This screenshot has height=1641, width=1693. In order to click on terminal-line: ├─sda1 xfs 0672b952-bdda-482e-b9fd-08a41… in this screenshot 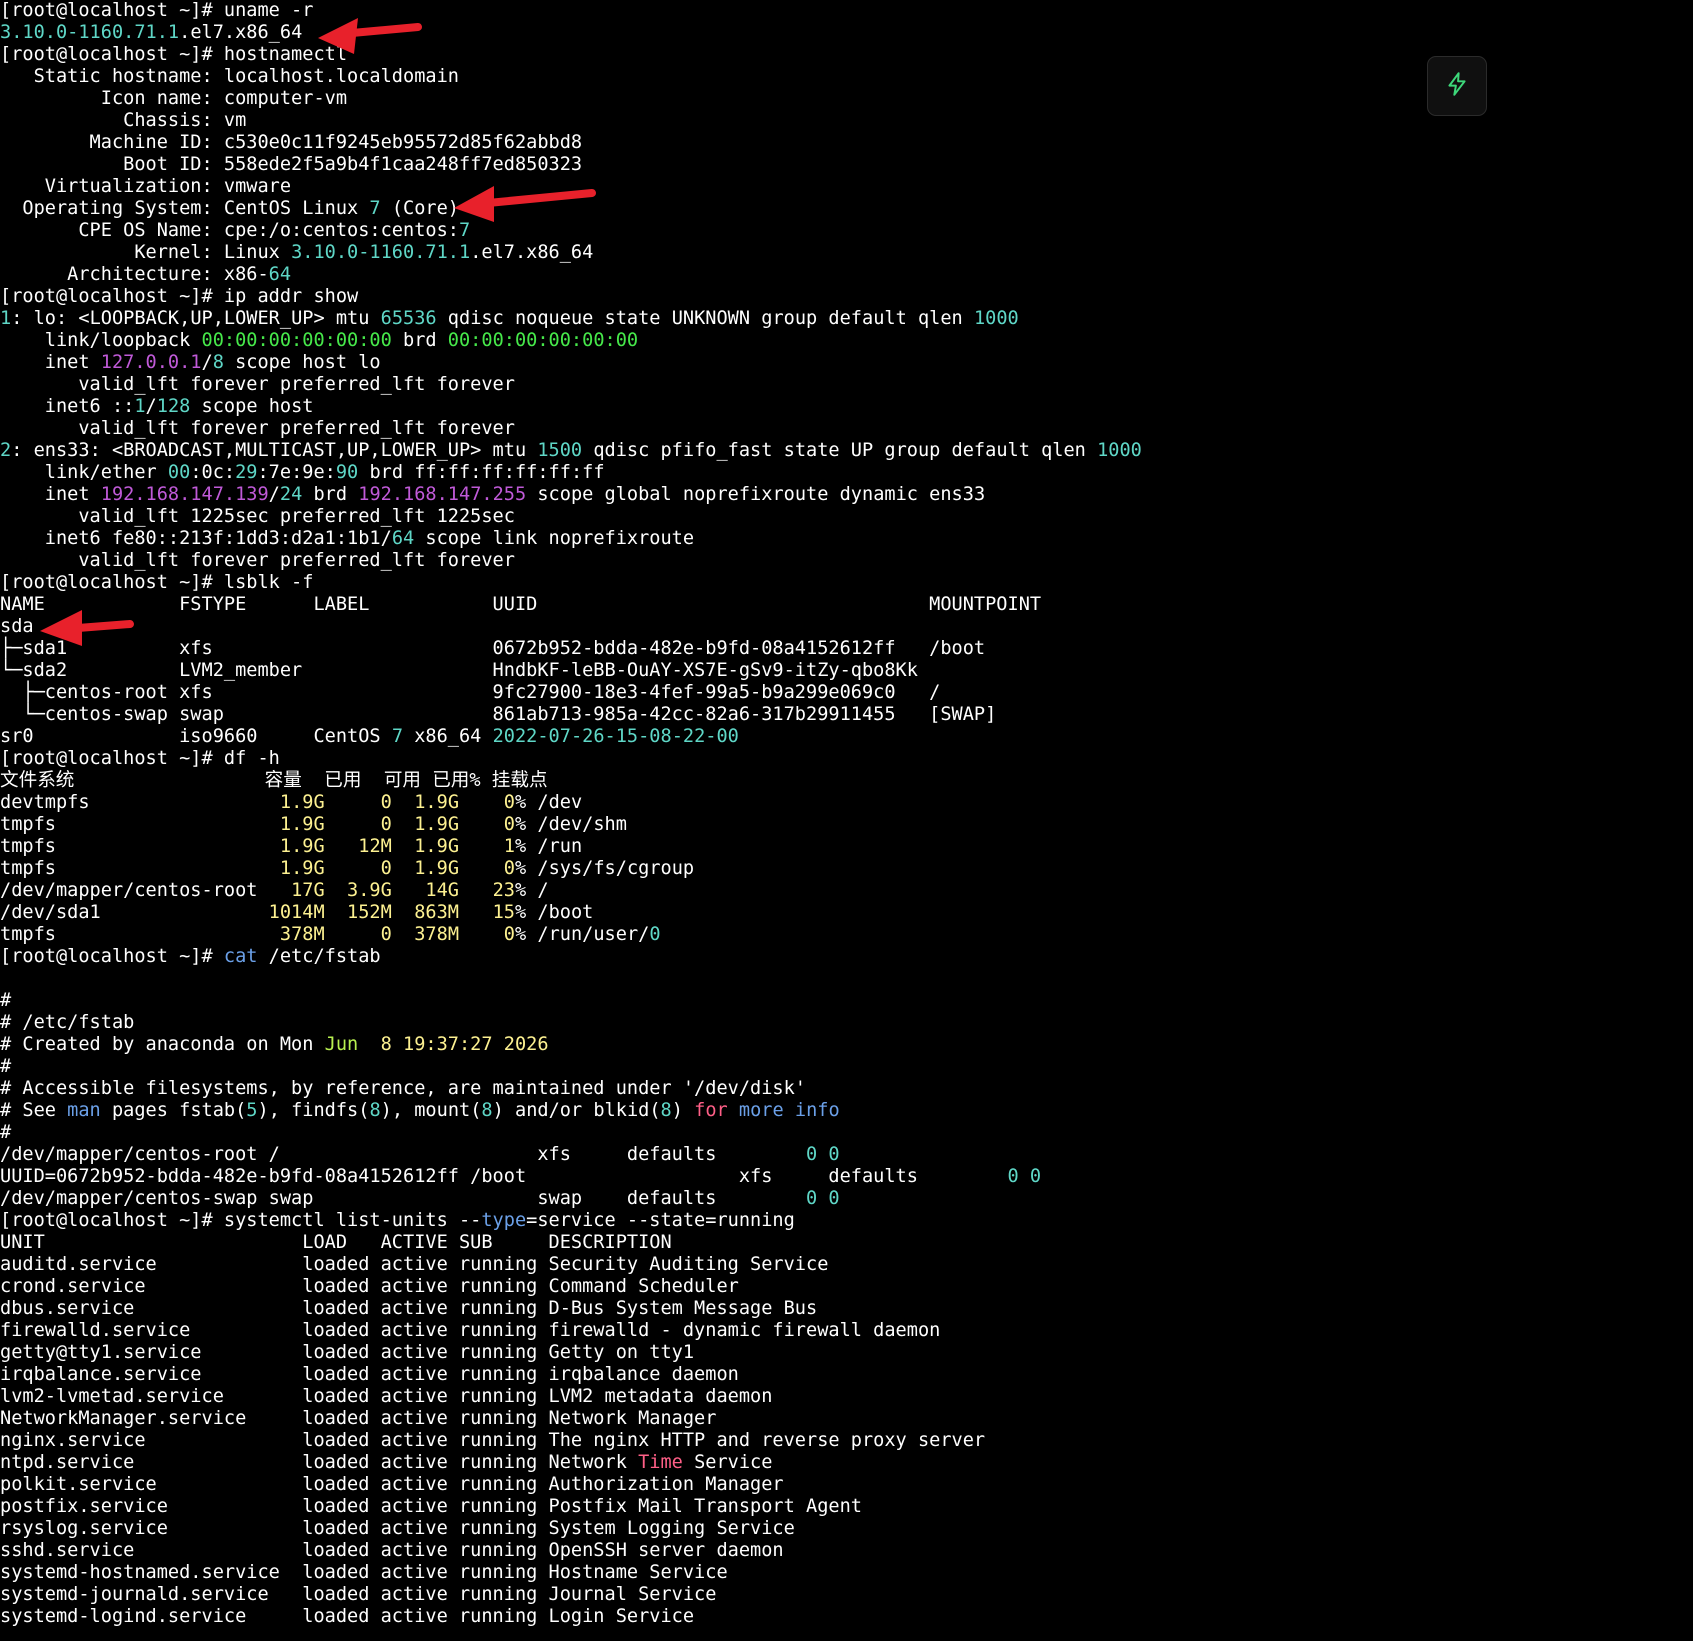, I will do `click(846, 649)`.